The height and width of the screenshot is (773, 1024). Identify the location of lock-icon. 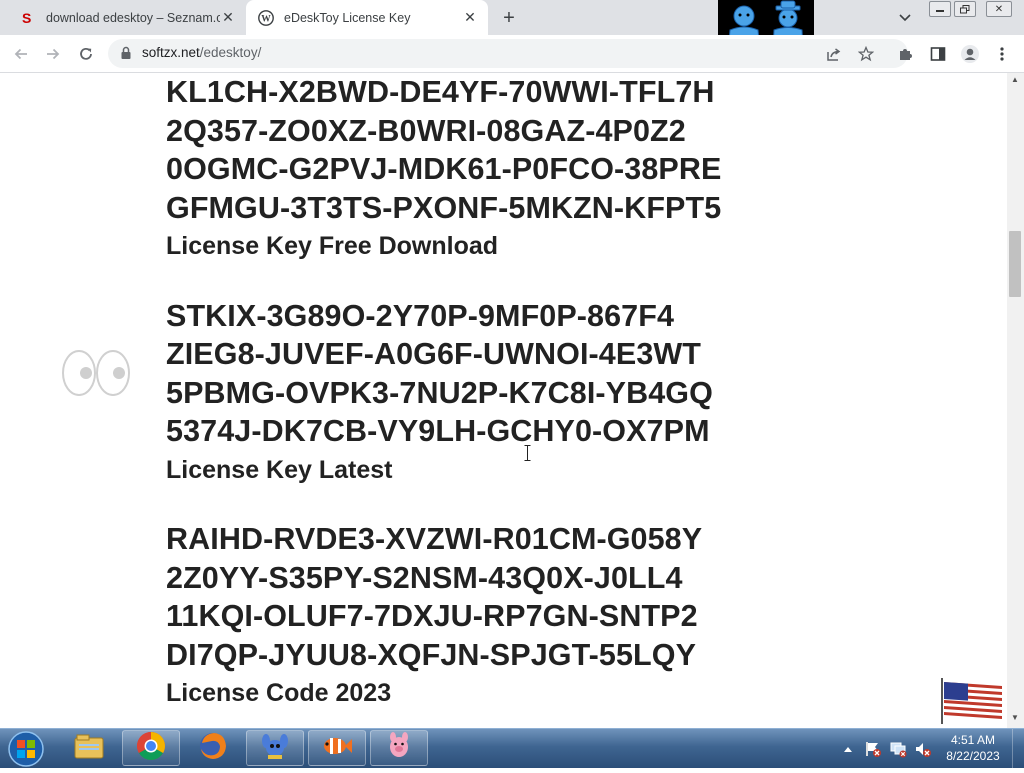
(126, 55).